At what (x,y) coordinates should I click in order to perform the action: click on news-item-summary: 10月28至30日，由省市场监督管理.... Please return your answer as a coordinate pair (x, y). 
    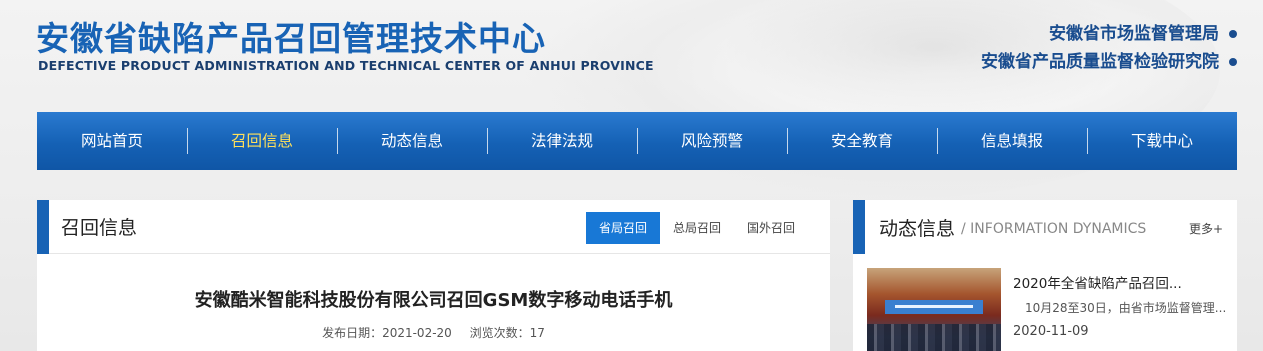
    Looking at the image, I should click on (1126, 308).